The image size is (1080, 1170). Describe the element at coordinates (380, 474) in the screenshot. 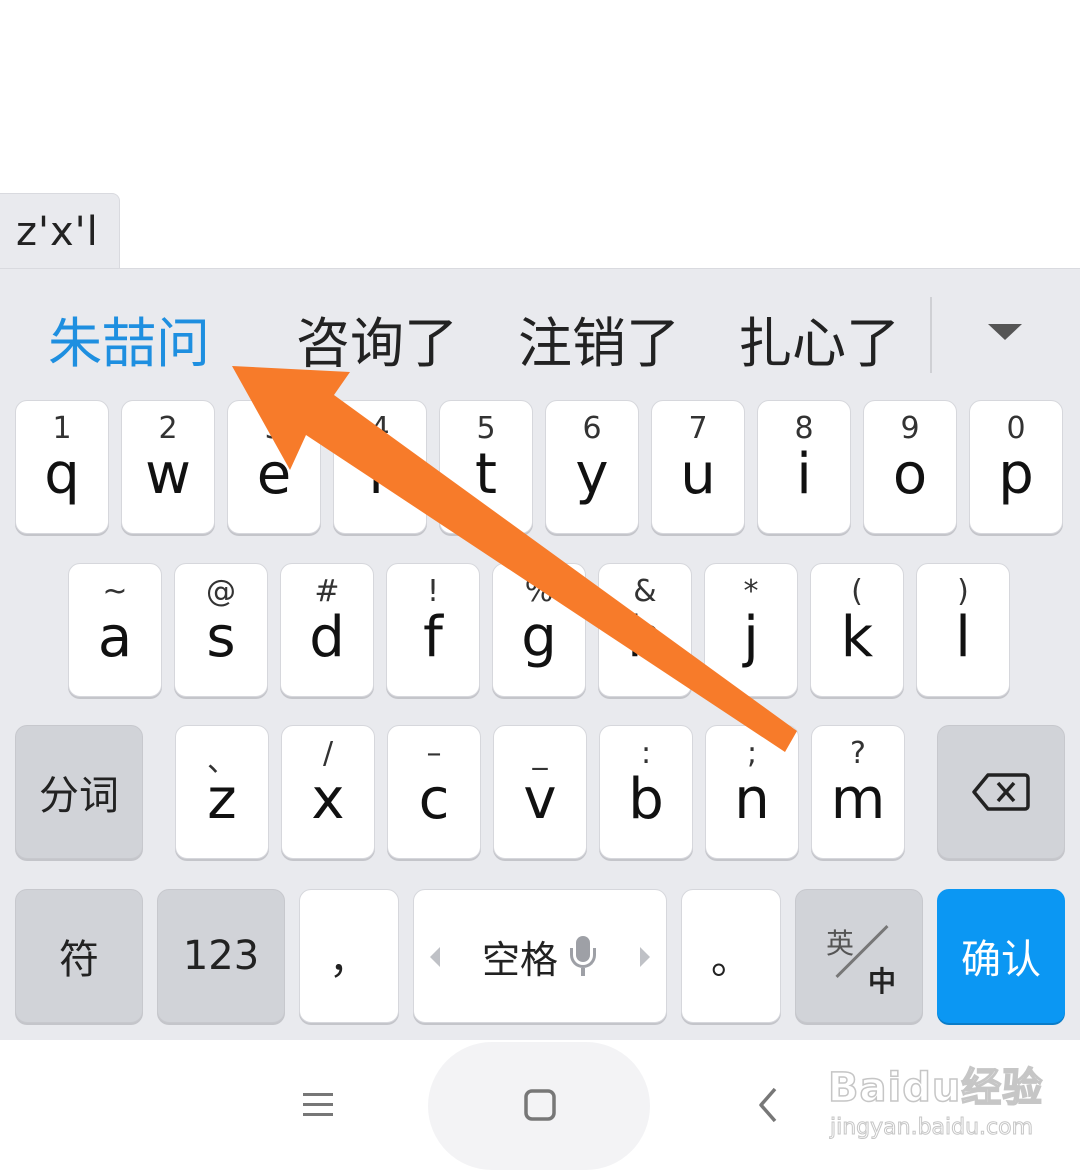

I see `key-primary-char: r` at that location.